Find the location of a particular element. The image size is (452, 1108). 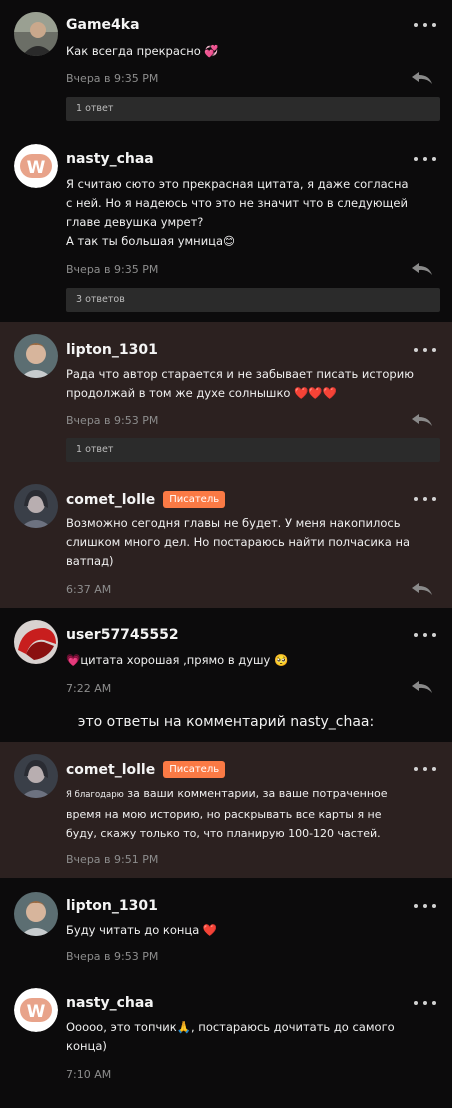

red-helmet-avatar-icon is located at coordinates (36, 642).